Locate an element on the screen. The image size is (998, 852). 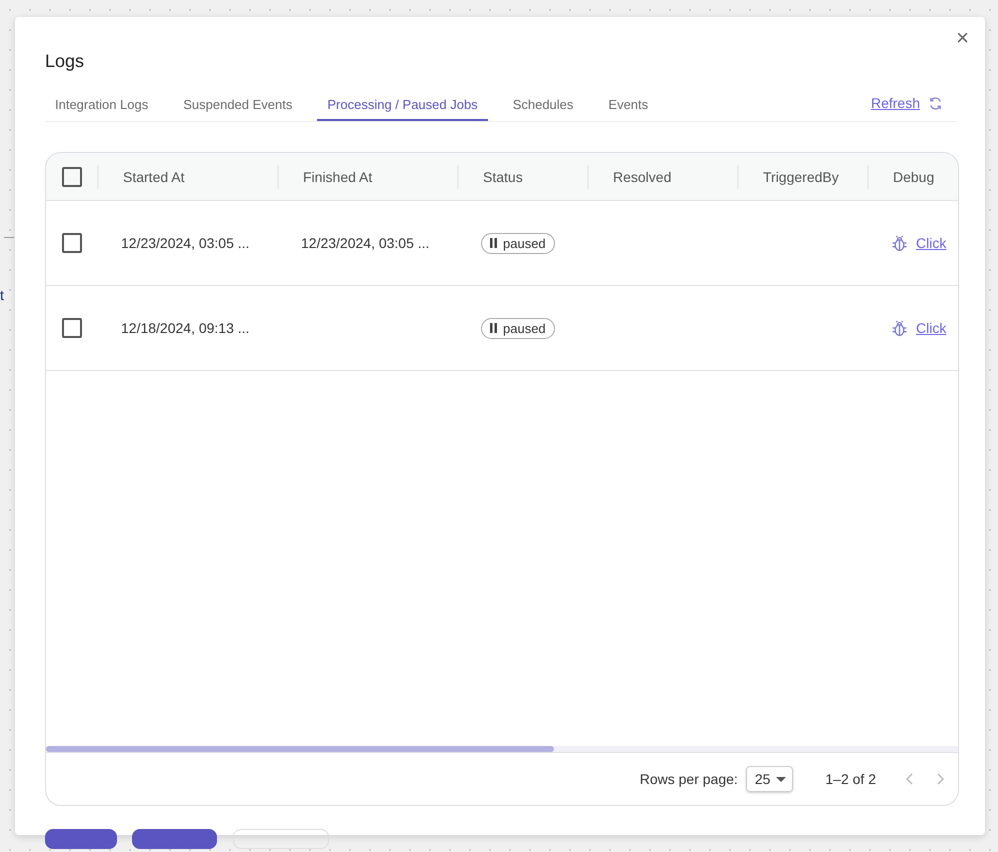
refresh-link: Refresh is located at coordinates (895, 103).